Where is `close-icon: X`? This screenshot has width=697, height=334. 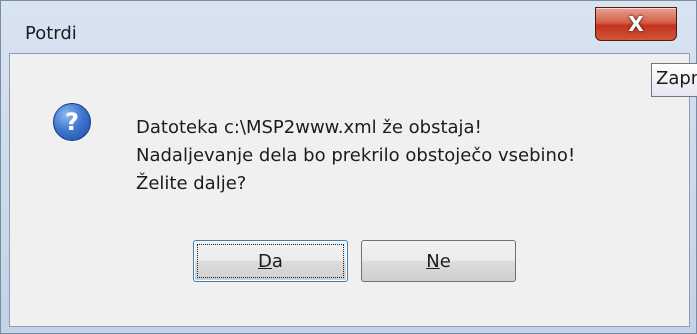 close-icon: X is located at coordinates (636, 24).